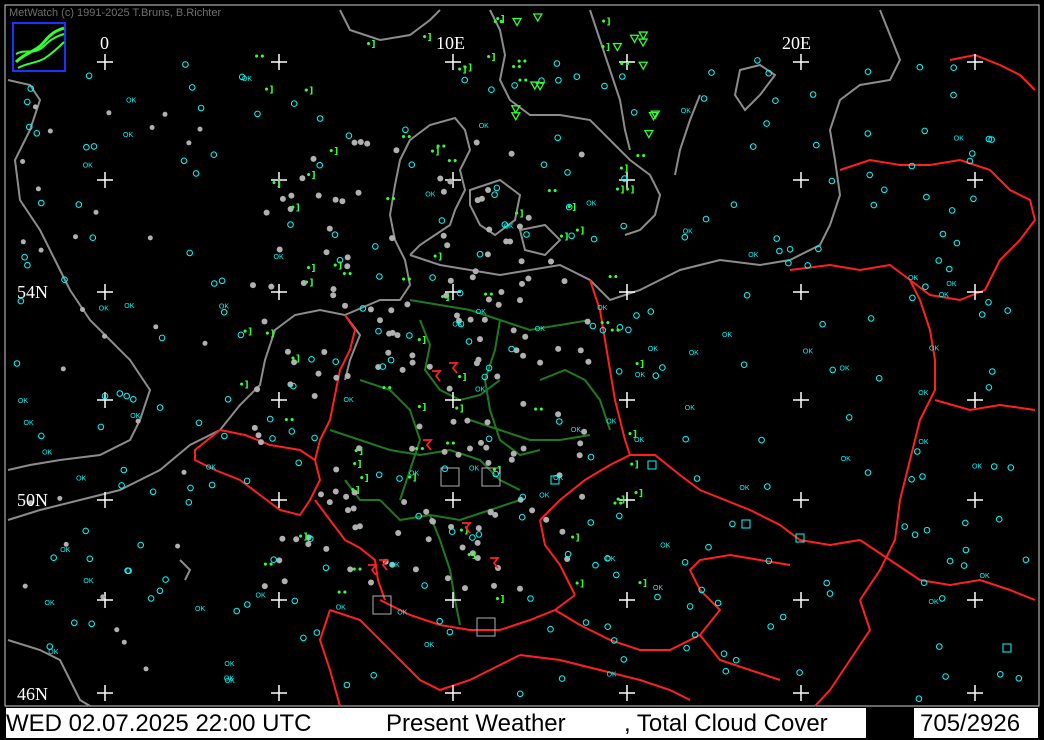  What do you see at coordinates (454, 368) in the screenshot?
I see `thunderstorm-symbol` at bounding box center [454, 368].